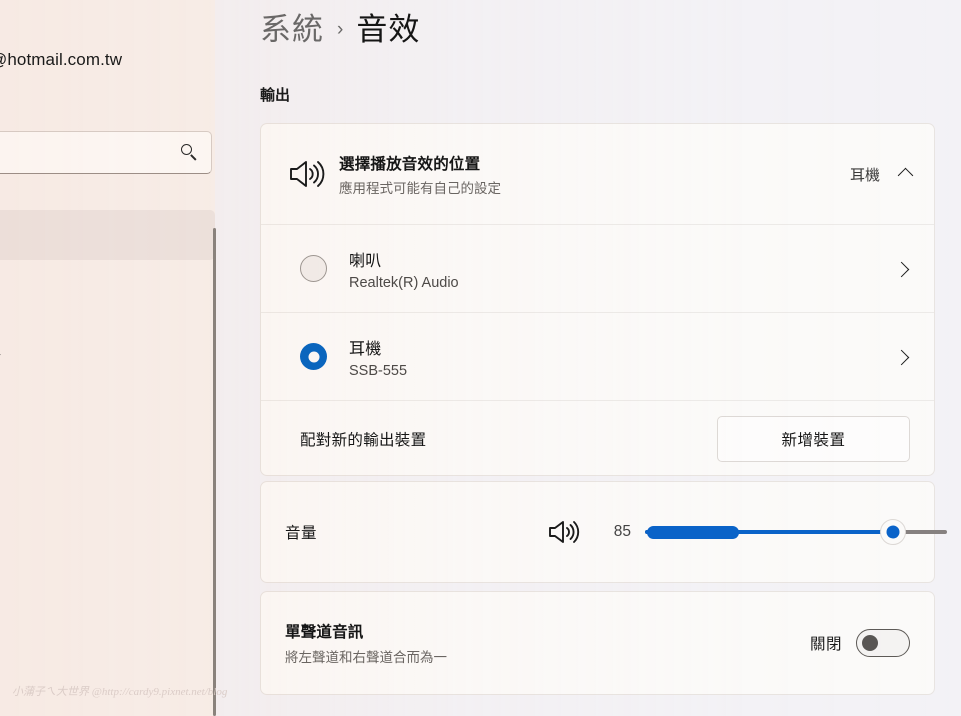 The width and height of the screenshot is (961, 716). Describe the element at coordinates (597, 438) in the screenshot. I see `pair-new-output-device-row: 配對新的輸出裝置 新增裝置` at that location.